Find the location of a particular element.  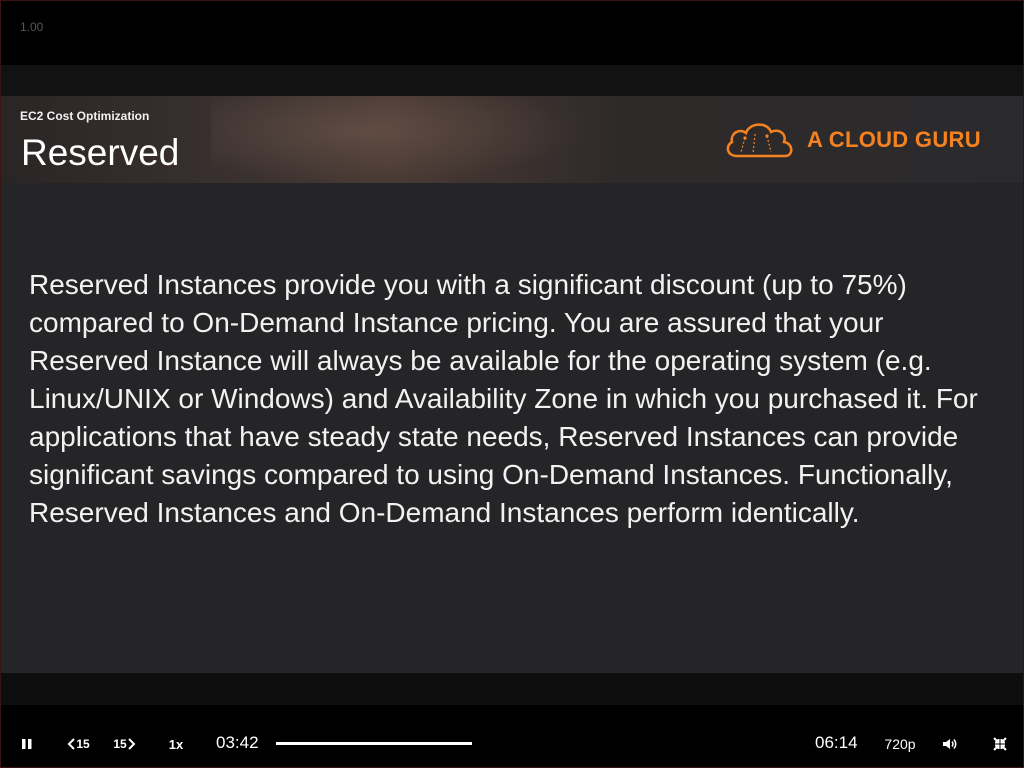

pause-button is located at coordinates (27, 744).